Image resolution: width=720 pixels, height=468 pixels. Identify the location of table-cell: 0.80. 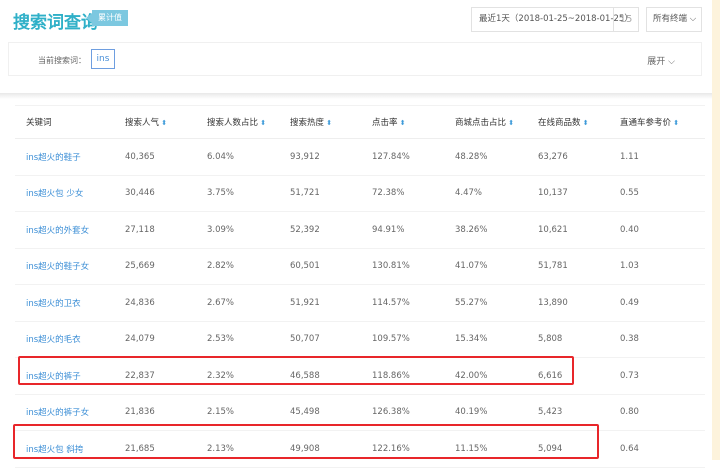
(662, 412).